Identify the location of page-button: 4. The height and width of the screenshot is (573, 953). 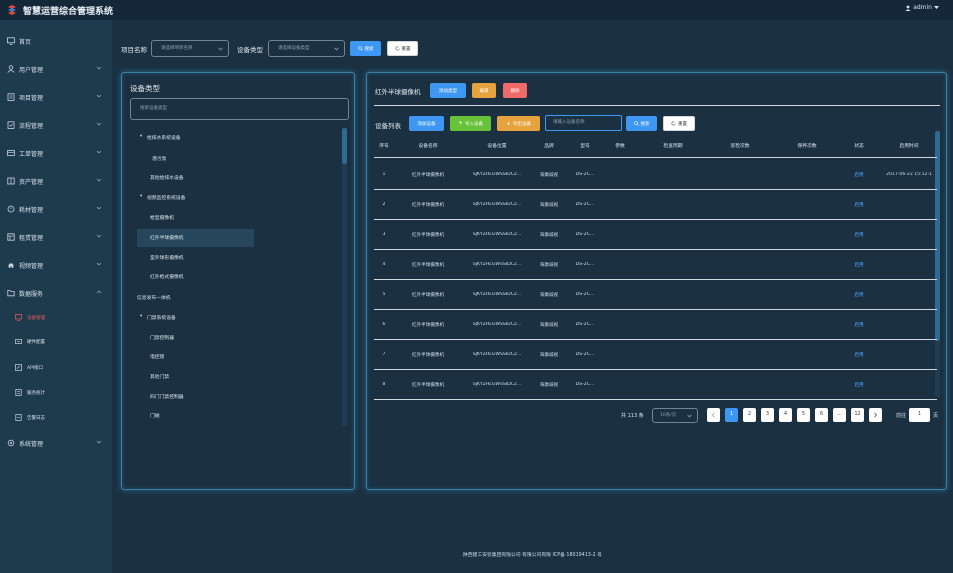
(785, 415).